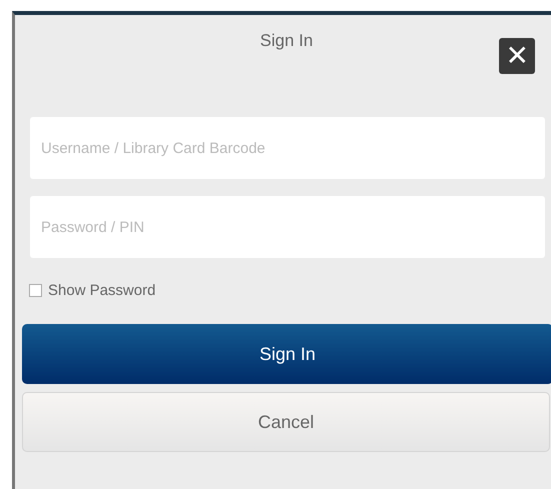 The image size is (551, 489). Describe the element at coordinates (35, 290) in the screenshot. I see `show-password-checkbox` at that location.